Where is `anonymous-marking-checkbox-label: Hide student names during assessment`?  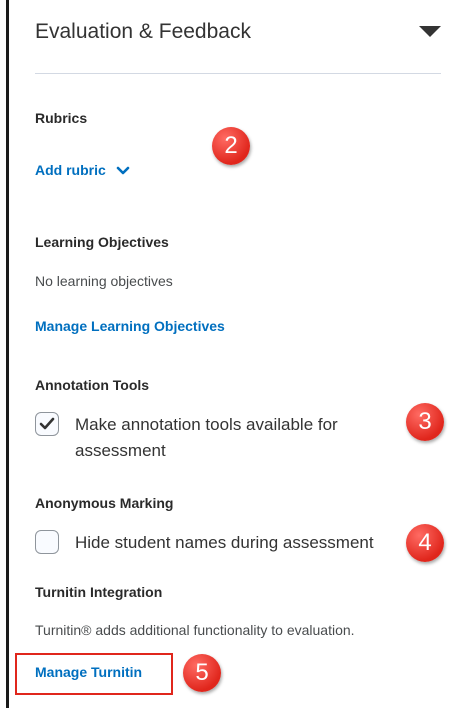
anonymous-marking-checkbox-label: Hide student names during assessment is located at coordinates (224, 542).